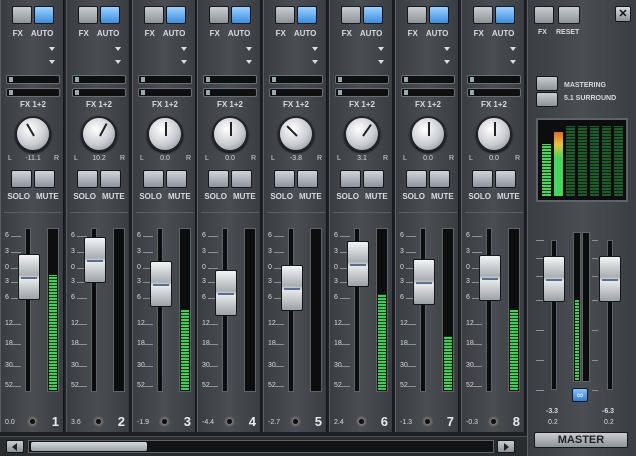 This screenshot has width=636, height=456. Describe the element at coordinates (580, 395) in the screenshot. I see `link-icon: ∞` at that location.